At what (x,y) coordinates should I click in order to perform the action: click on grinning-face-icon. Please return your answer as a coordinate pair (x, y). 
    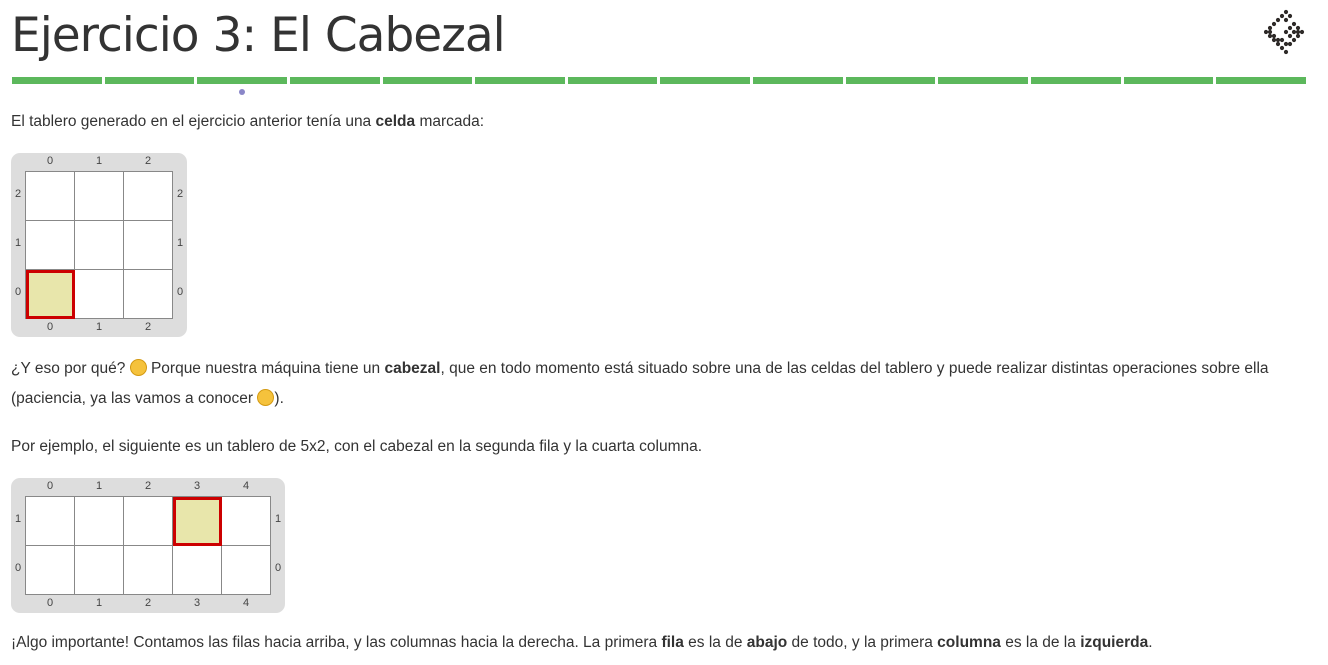
    Looking at the image, I should click on (266, 397).